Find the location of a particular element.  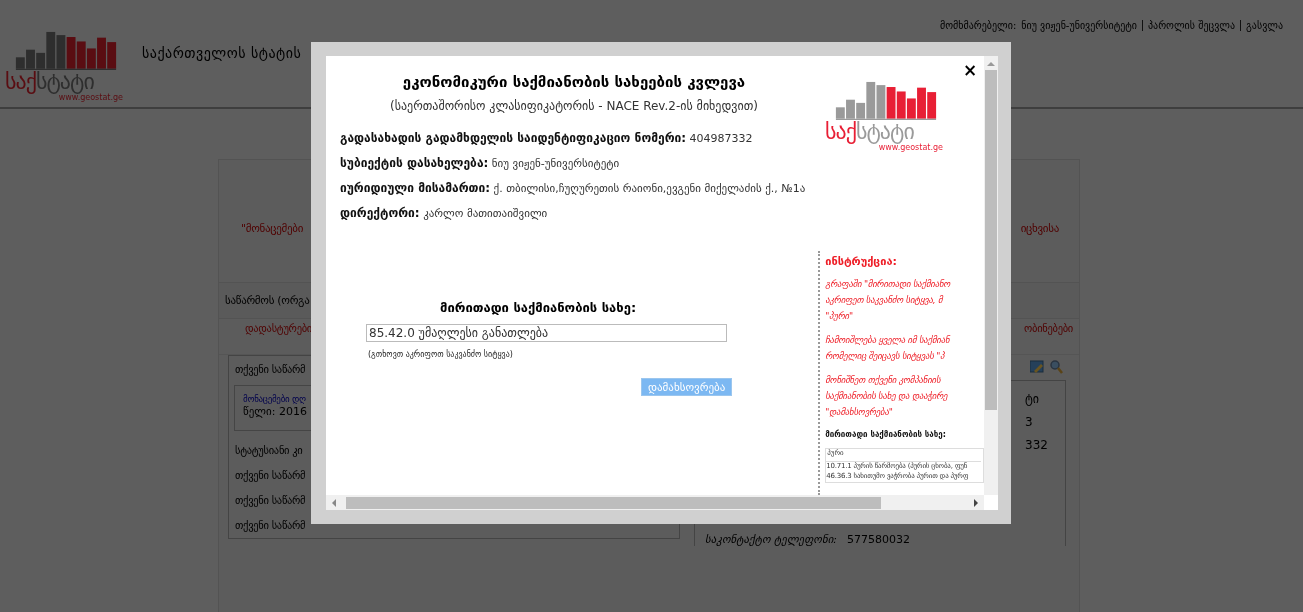

info-field: სუბიექტის დასახელება: ნიუ ვიჟენ-უნივერსიტეტი is located at coordinates (574, 168).